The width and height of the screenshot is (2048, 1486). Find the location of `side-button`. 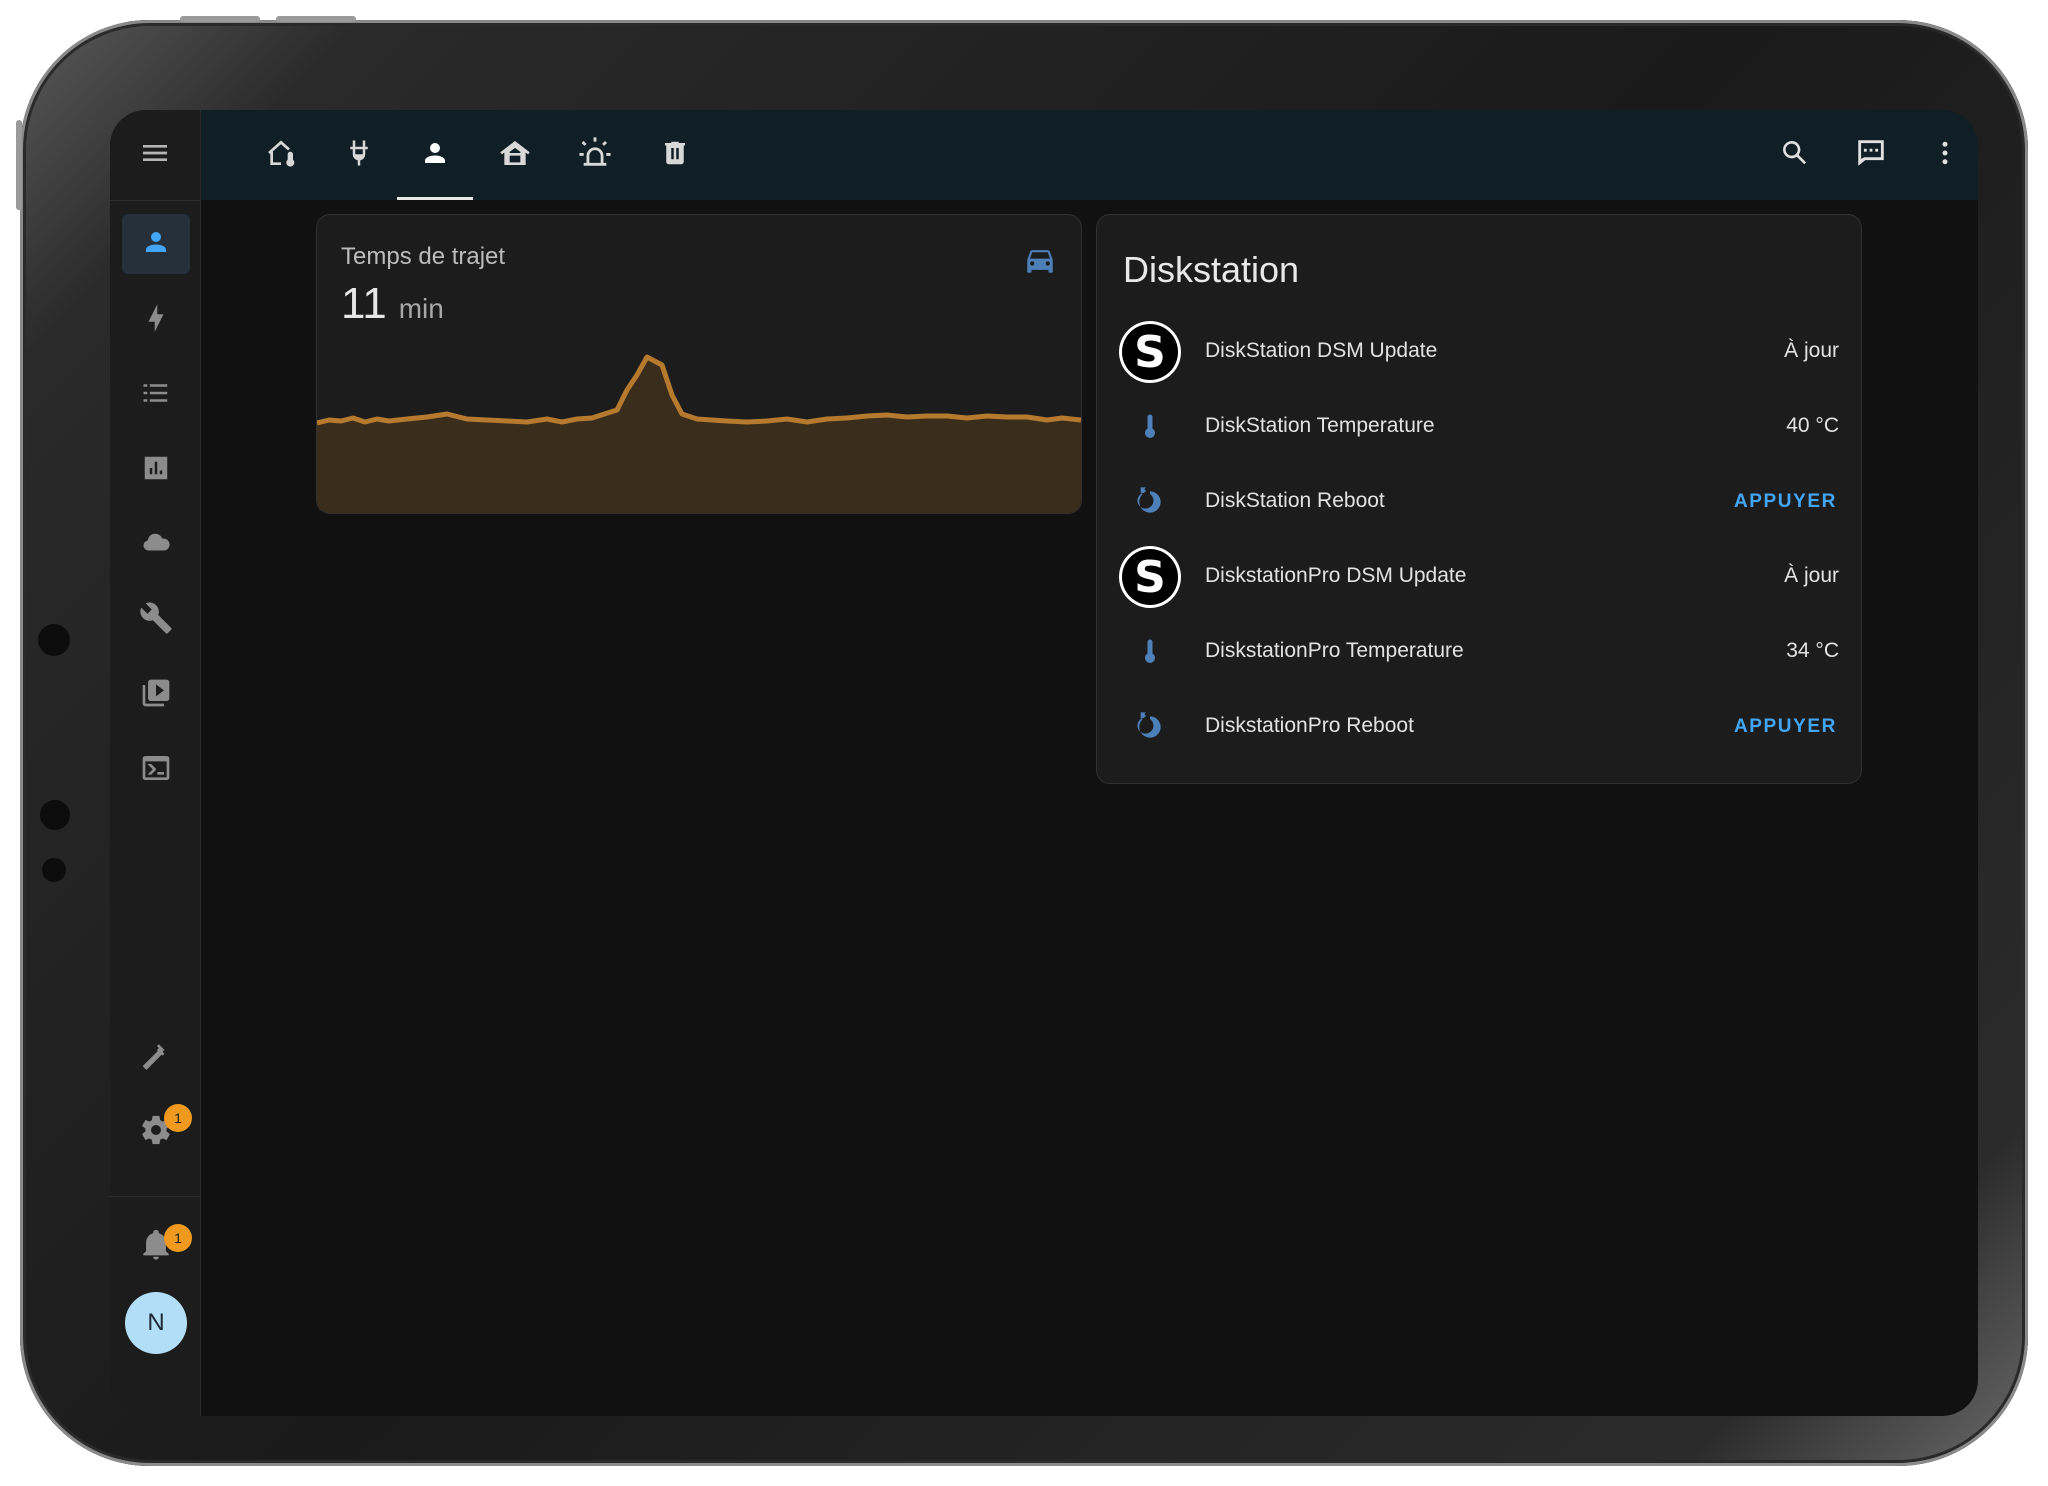

side-button is located at coordinates (19, 165).